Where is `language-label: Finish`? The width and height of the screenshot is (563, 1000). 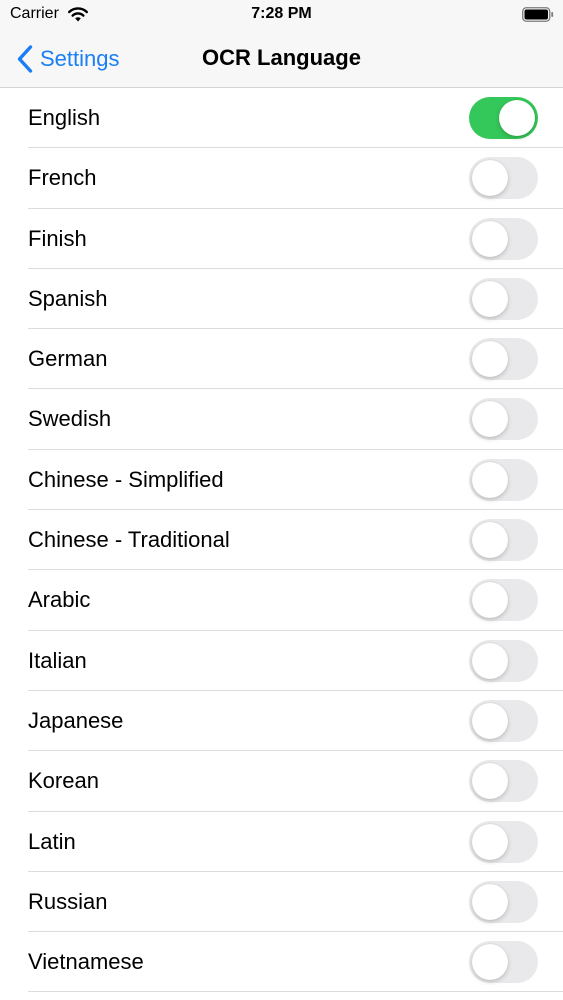 language-label: Finish is located at coordinates (57, 238).